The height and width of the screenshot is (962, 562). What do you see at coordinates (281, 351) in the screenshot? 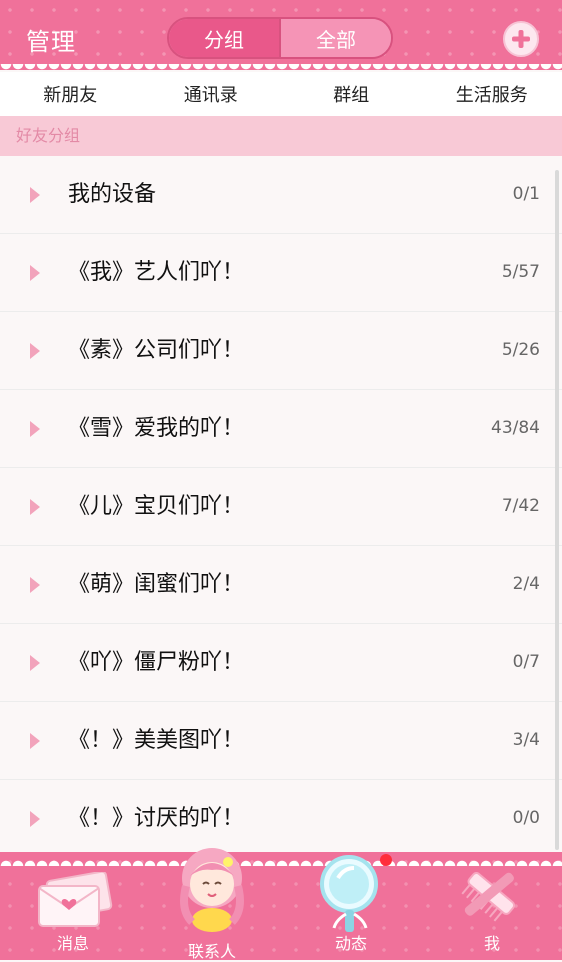
I see `group-row: 《素》公司们吖！ 5/26` at bounding box center [281, 351].